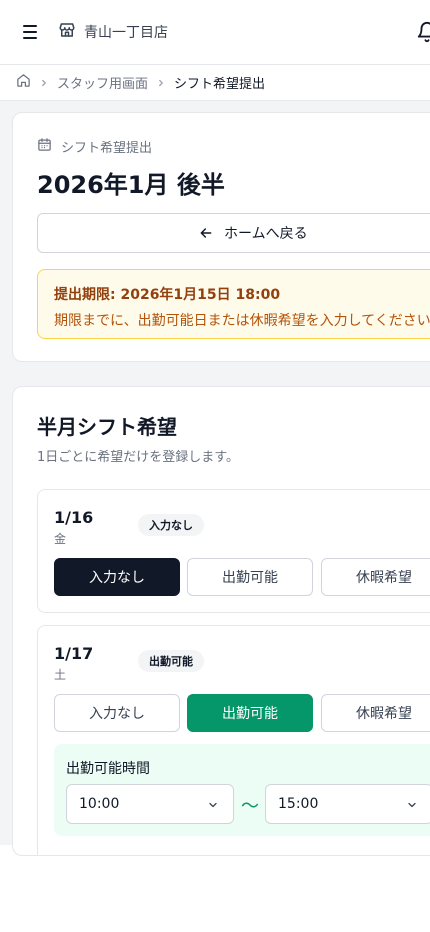 The image size is (430, 932). What do you see at coordinates (74, 653) in the screenshot?
I see `day-date: 1/17` at bounding box center [74, 653].